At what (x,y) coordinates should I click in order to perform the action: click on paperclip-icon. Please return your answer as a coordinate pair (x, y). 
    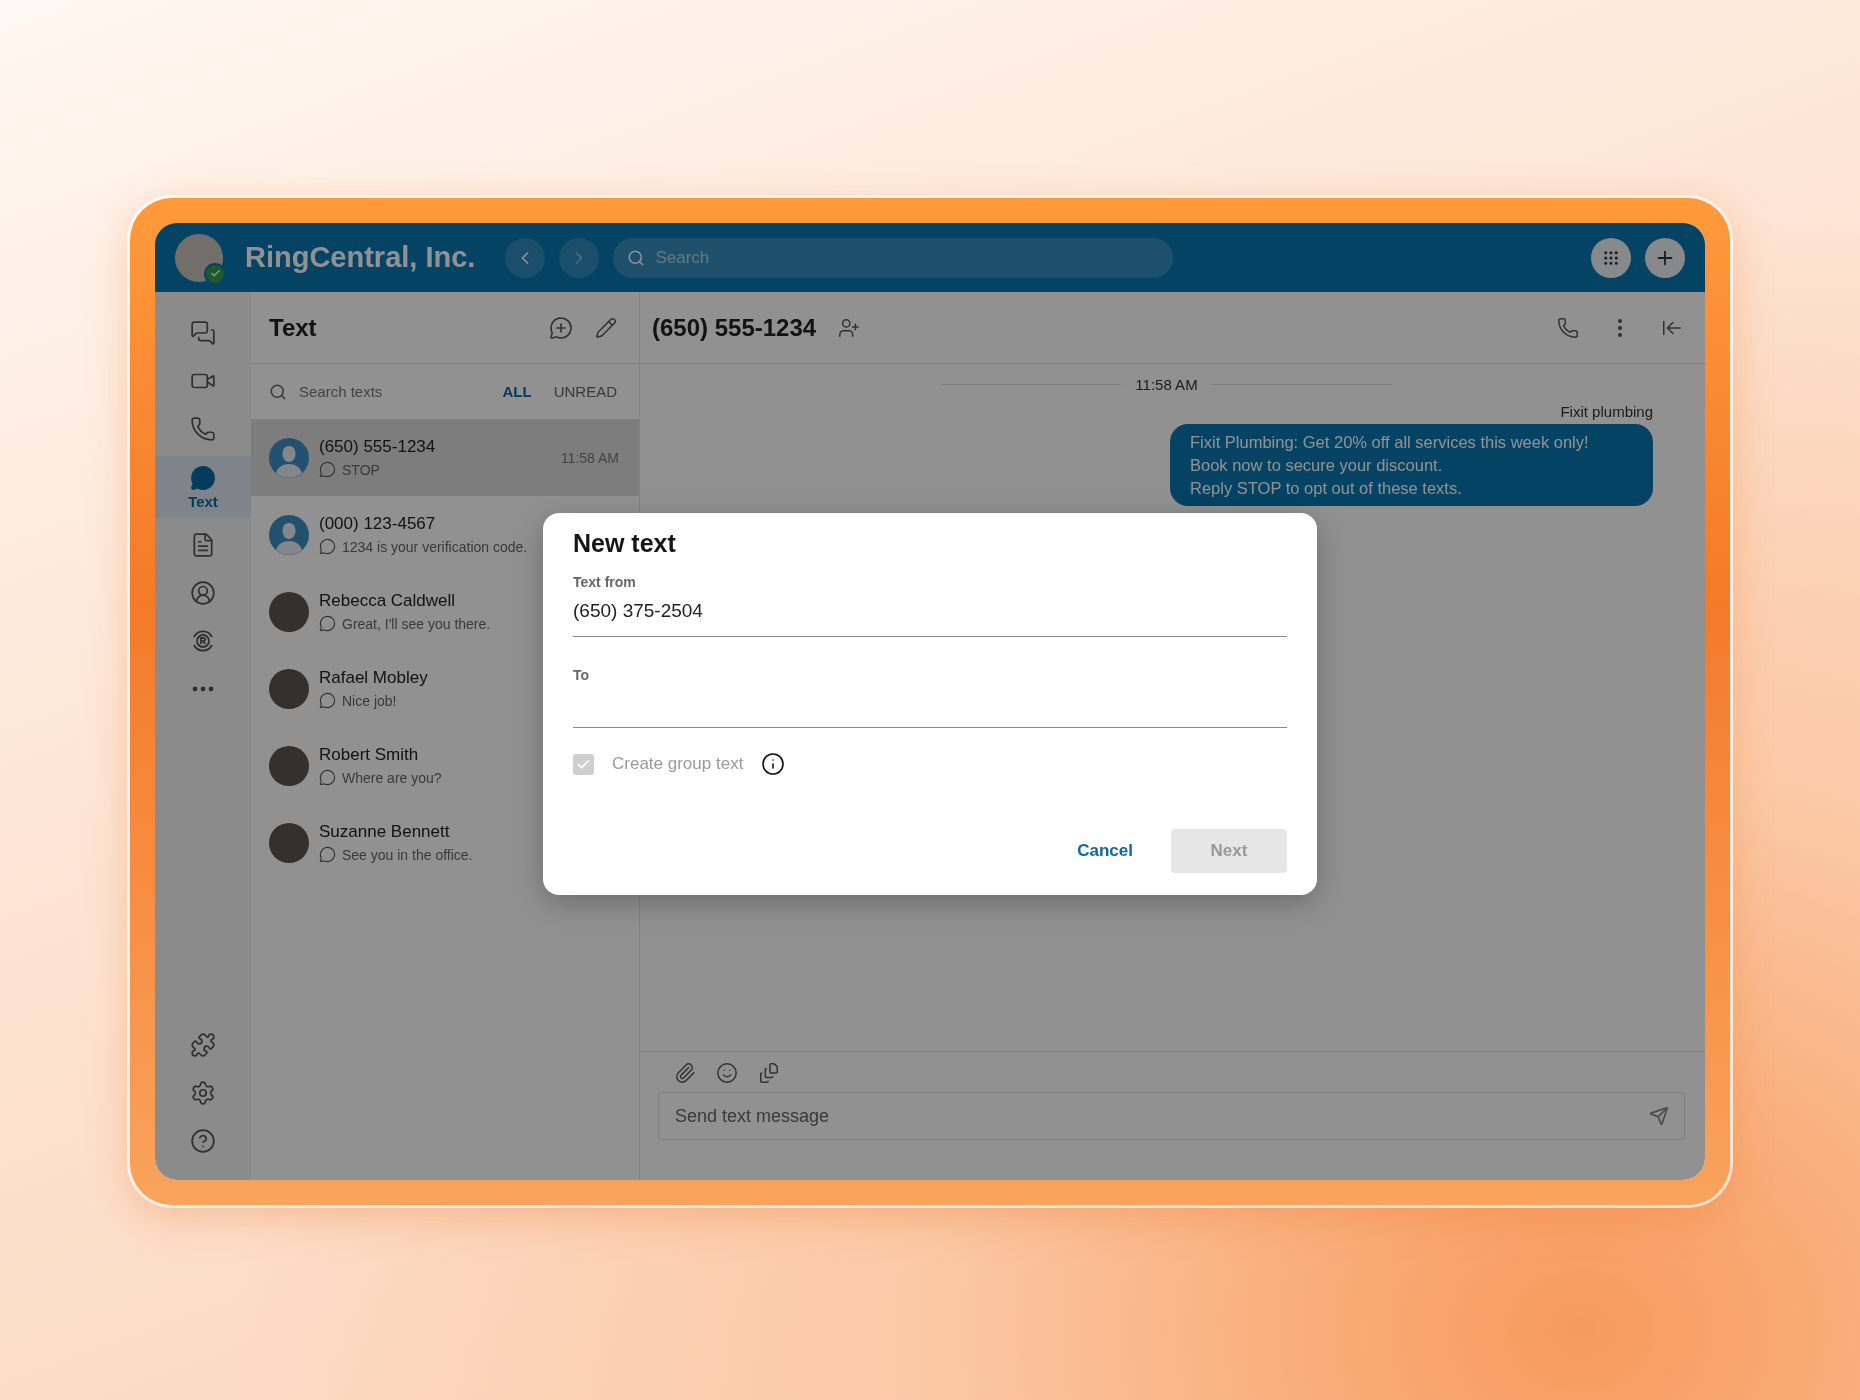
    Looking at the image, I should click on (685, 1073).